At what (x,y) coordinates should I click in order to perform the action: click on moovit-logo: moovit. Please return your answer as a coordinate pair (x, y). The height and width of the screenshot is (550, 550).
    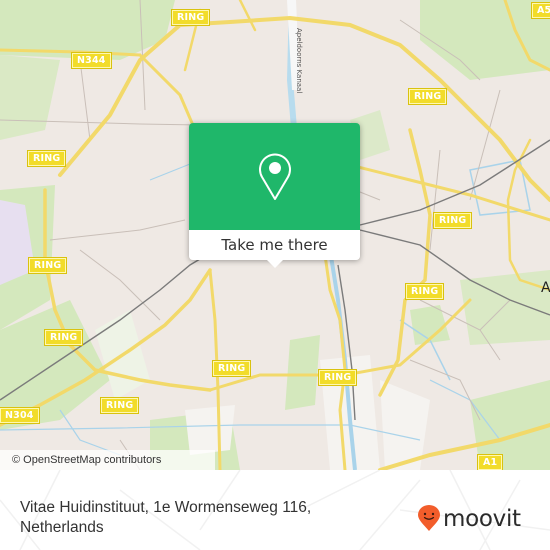
    Looking at the image, I should click on (469, 518).